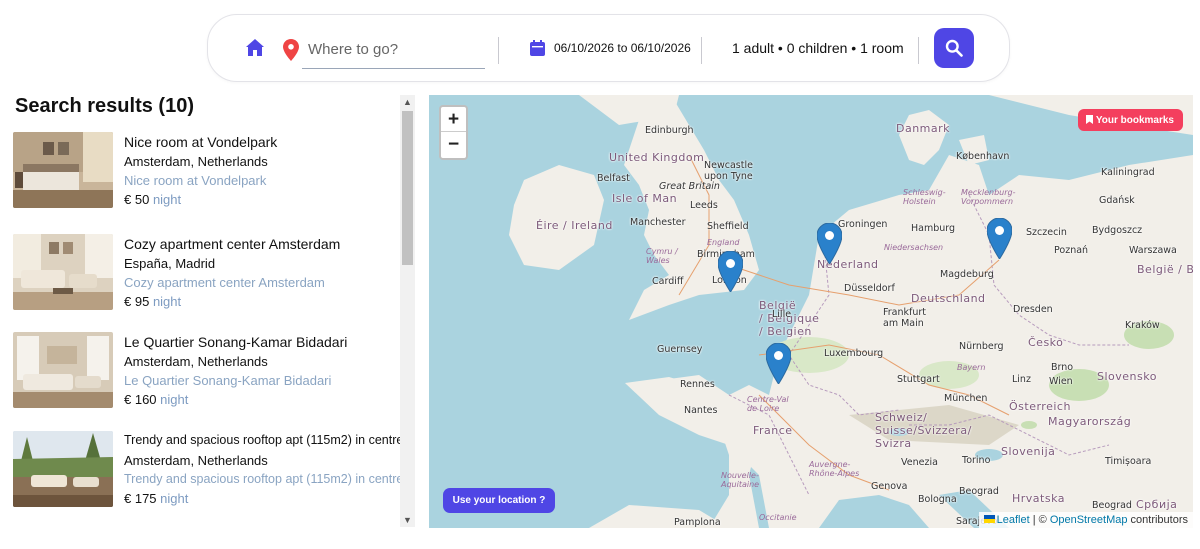 This screenshot has height=549, width=1200. Describe the element at coordinates (407, 520) in the screenshot. I see `scroll-down-arrow: ▼` at that location.